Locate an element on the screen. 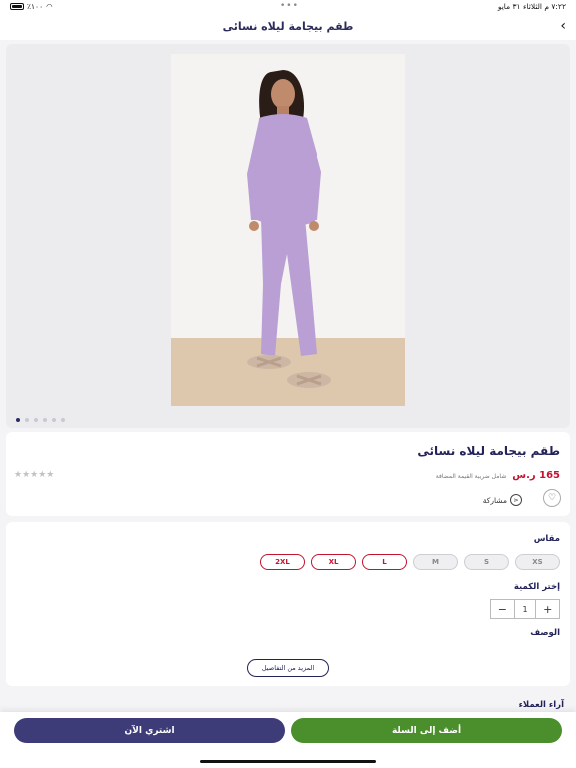 Image resolution: width=576 pixels, height=768 pixels. vat-note: شامل ضريبة القيمة المضافة is located at coordinates (471, 476).